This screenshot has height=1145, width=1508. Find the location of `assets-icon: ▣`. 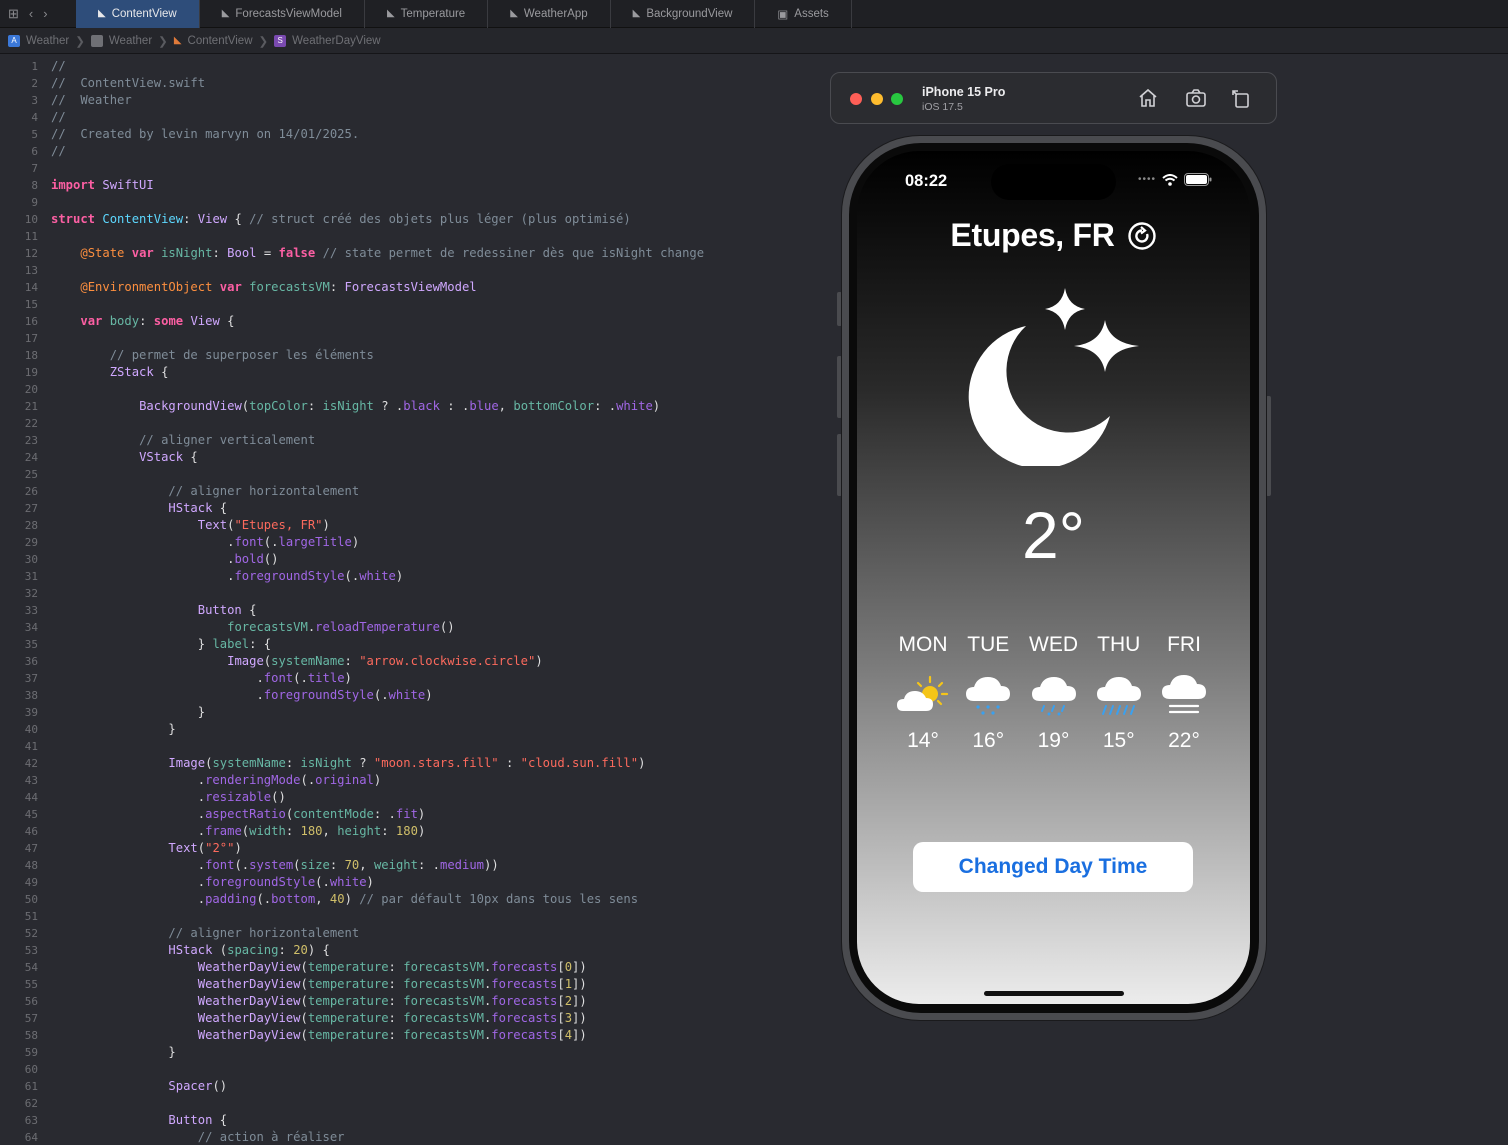

assets-icon: ▣ is located at coordinates (783, 14).